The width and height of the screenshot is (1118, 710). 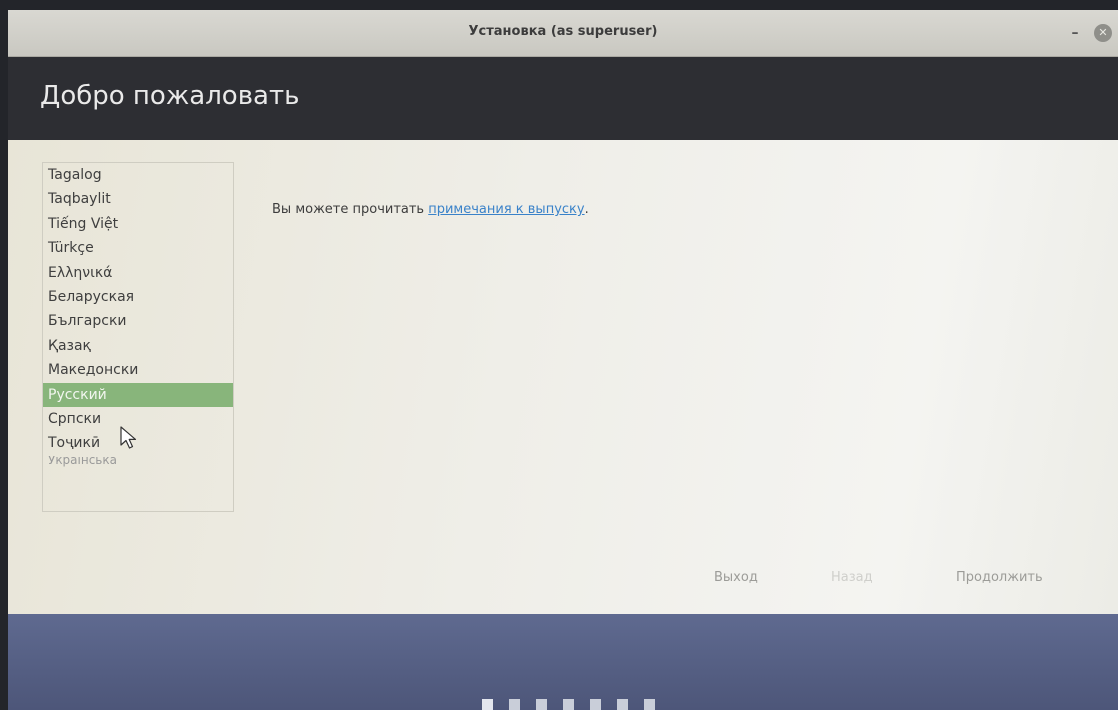 What do you see at coordinates (138, 248) in the screenshot?
I see `language-item: Türkçe` at bounding box center [138, 248].